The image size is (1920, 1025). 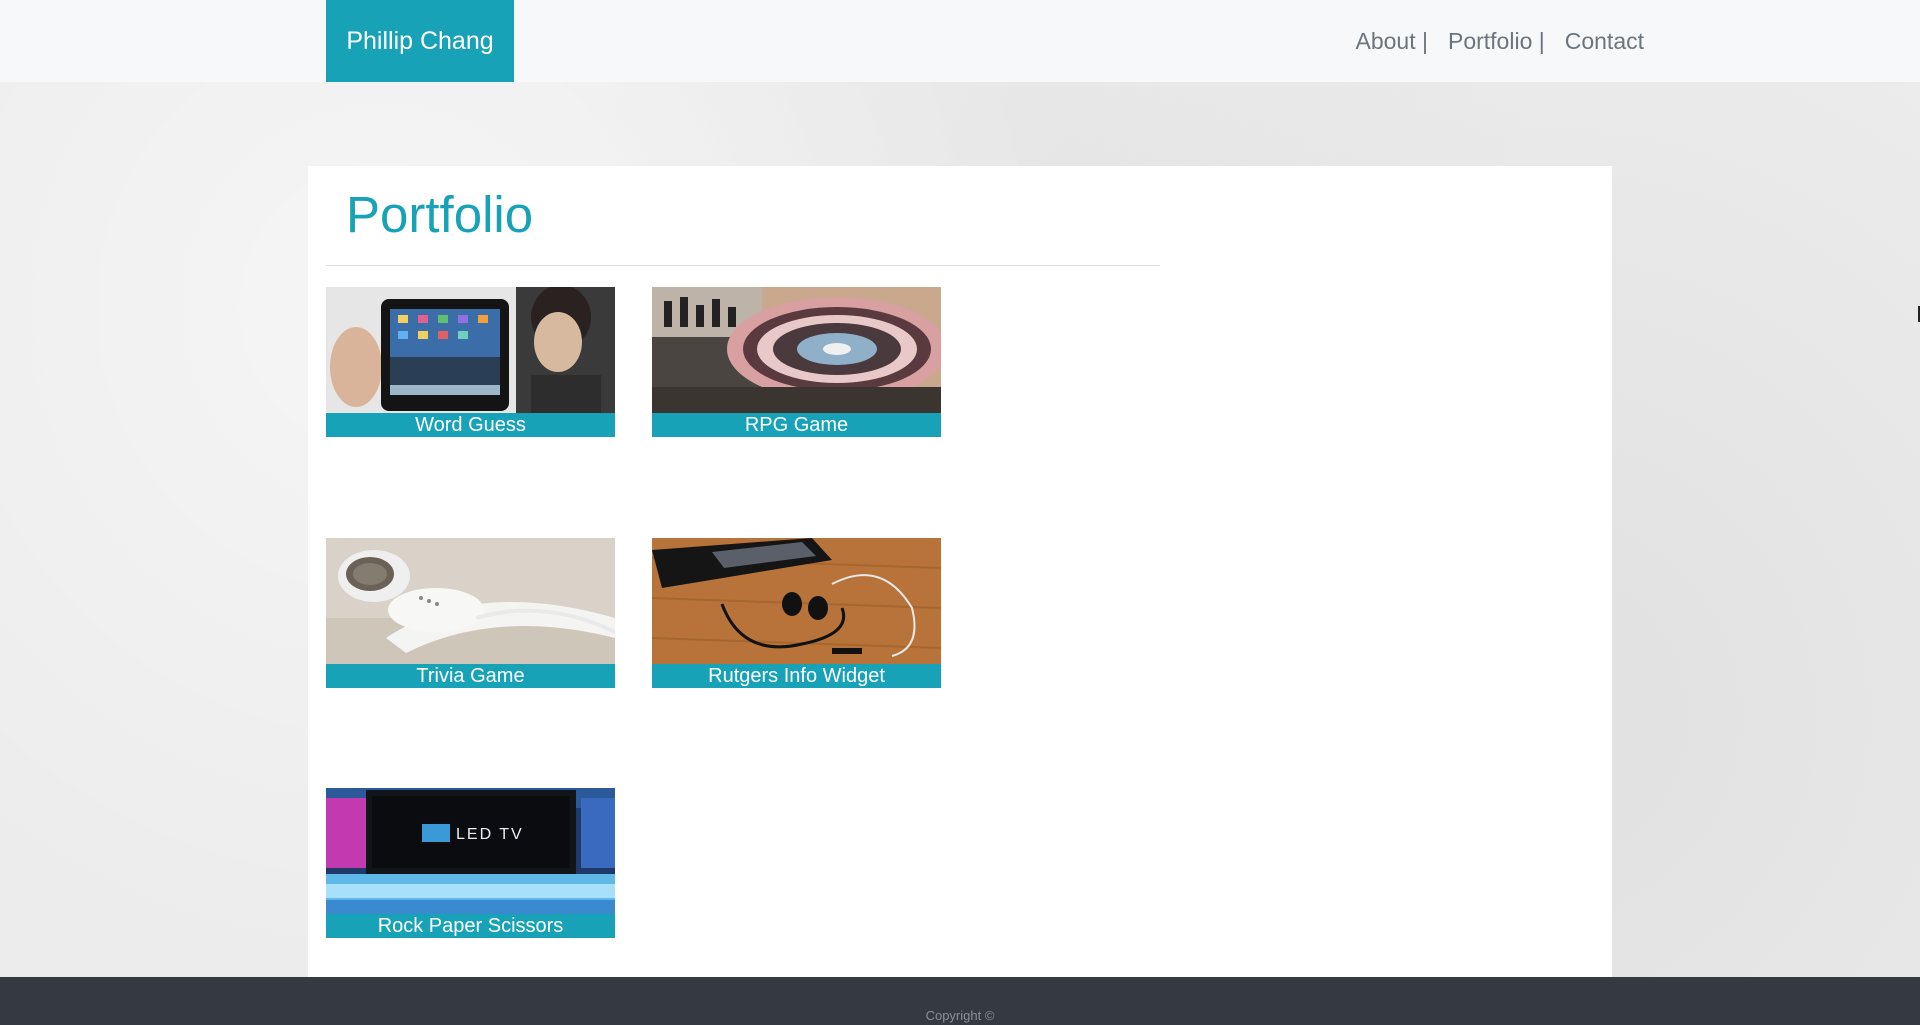 What do you see at coordinates (470, 851) in the screenshot?
I see `led-tv-photo-icon: LED TV` at bounding box center [470, 851].